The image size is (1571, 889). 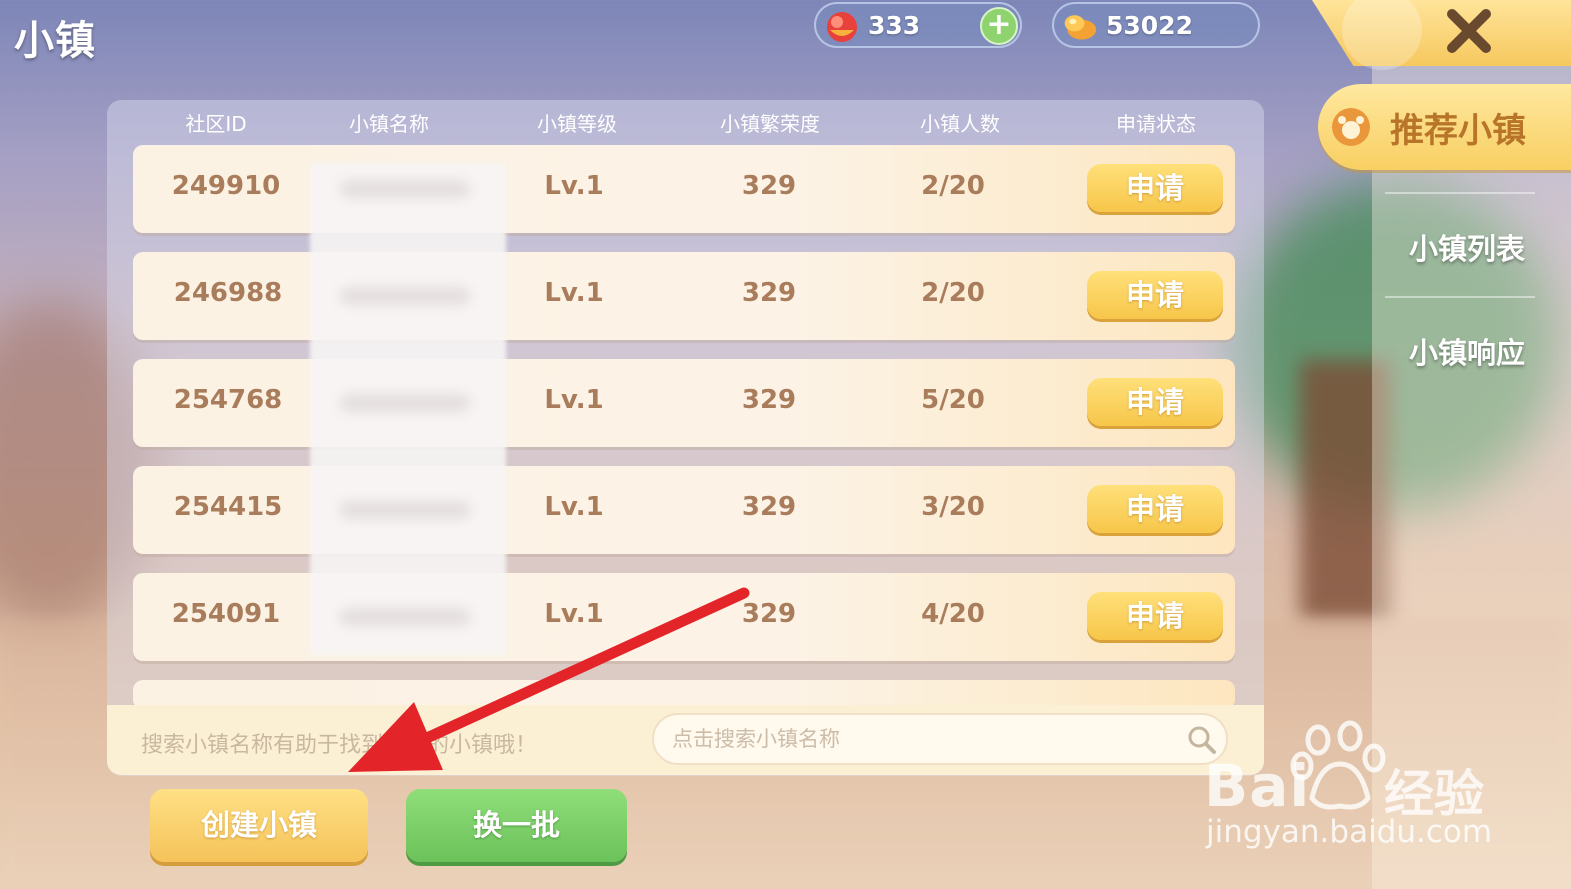 What do you see at coordinates (339, 745) in the screenshot?
I see `search-hint: 搜索小镇名称有助于找到自己的小镇哦！` at bounding box center [339, 745].